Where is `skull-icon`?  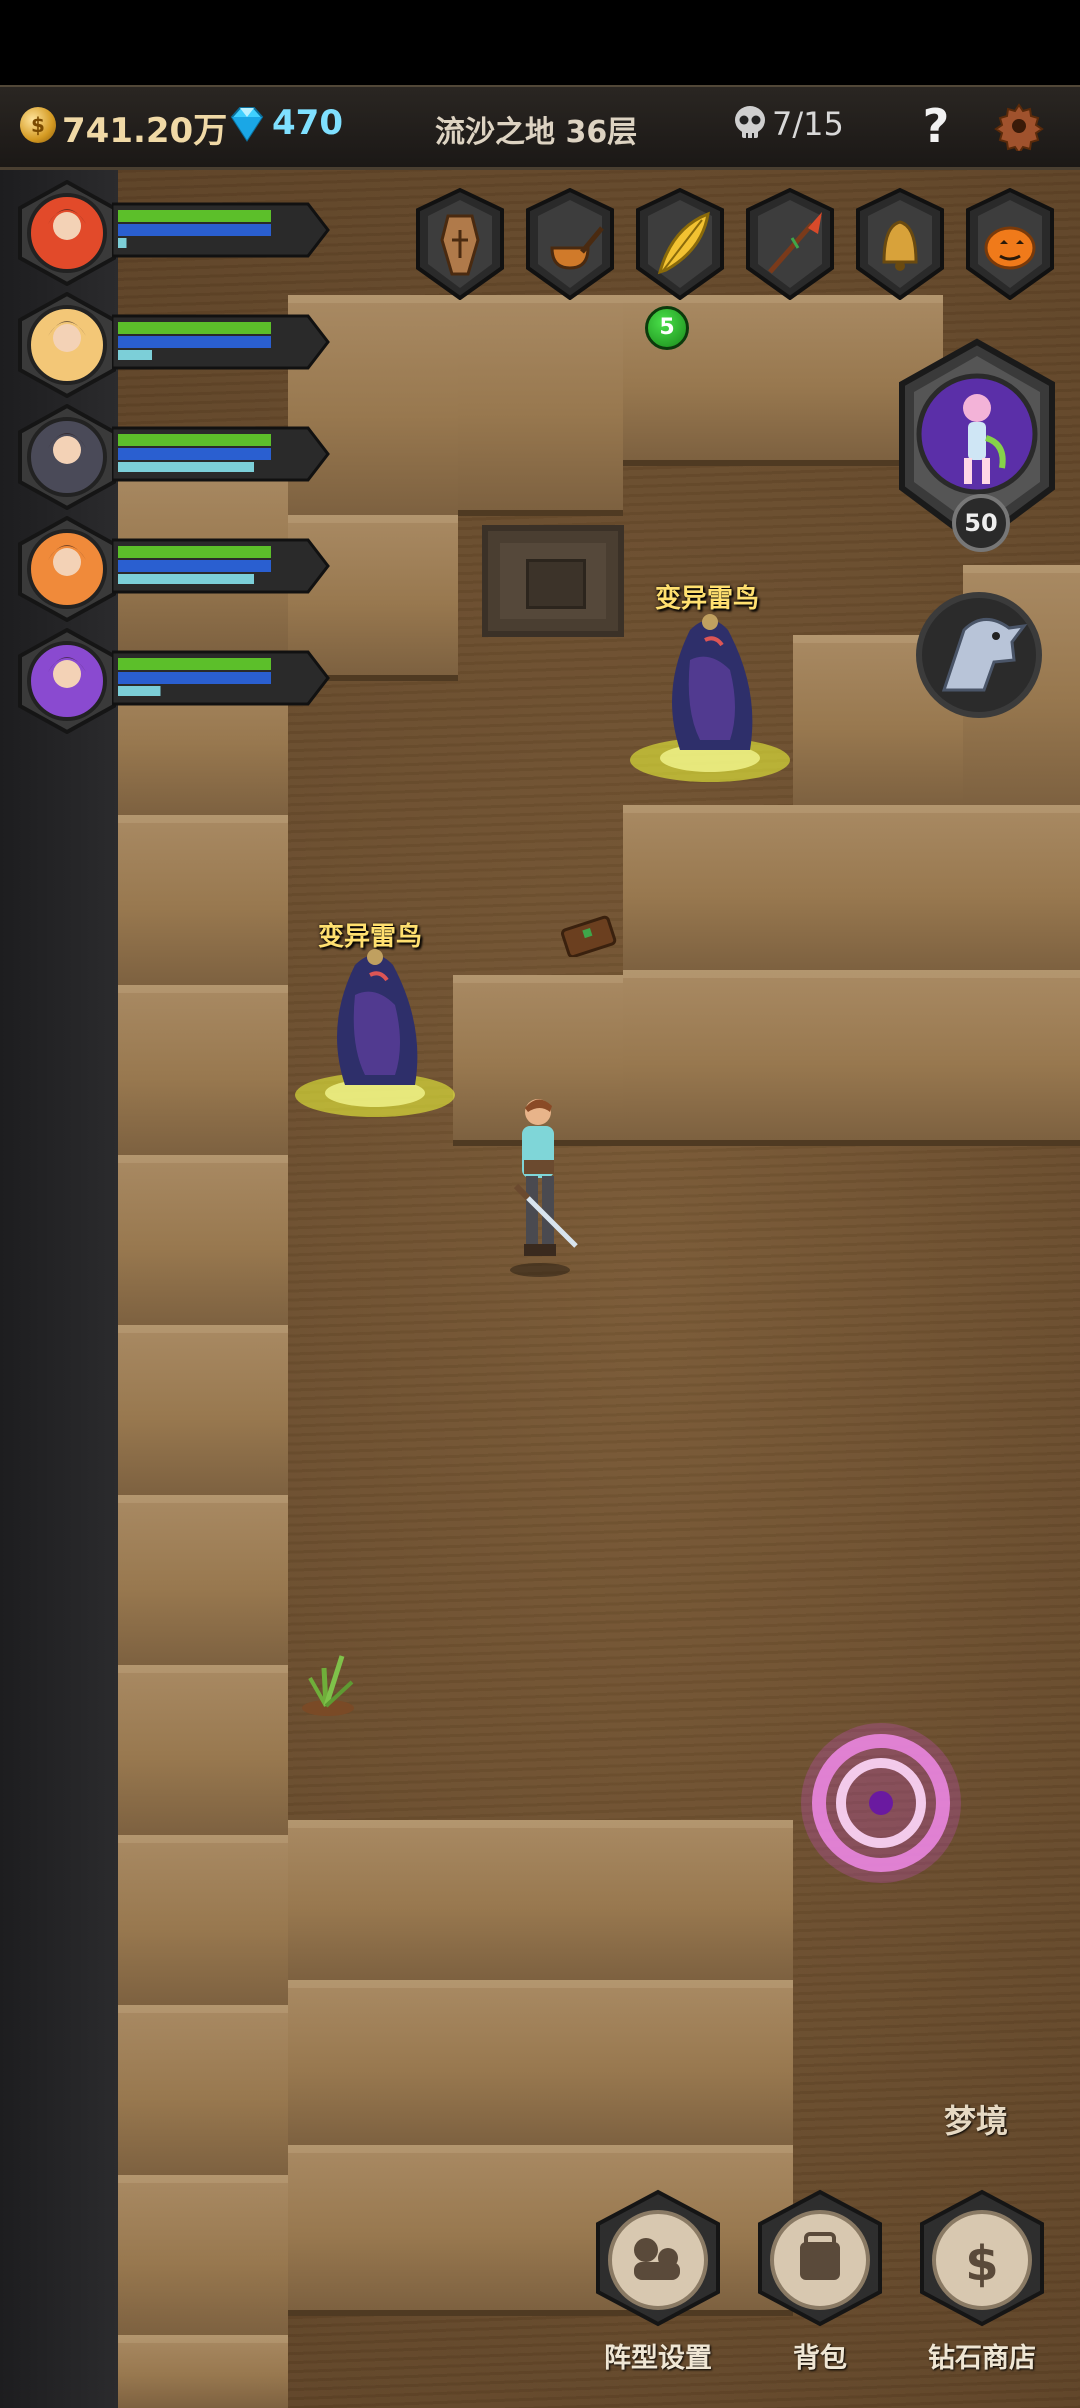
skull-icon is located at coordinates (750, 122).